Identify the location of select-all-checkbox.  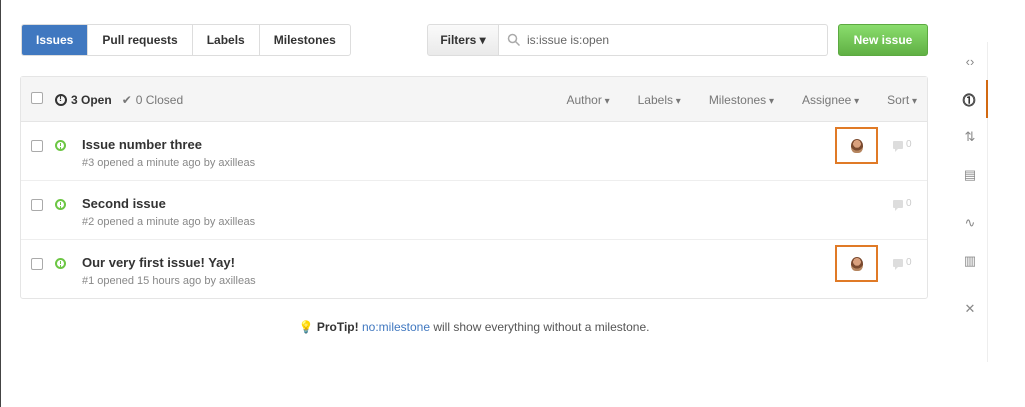
(37, 98).